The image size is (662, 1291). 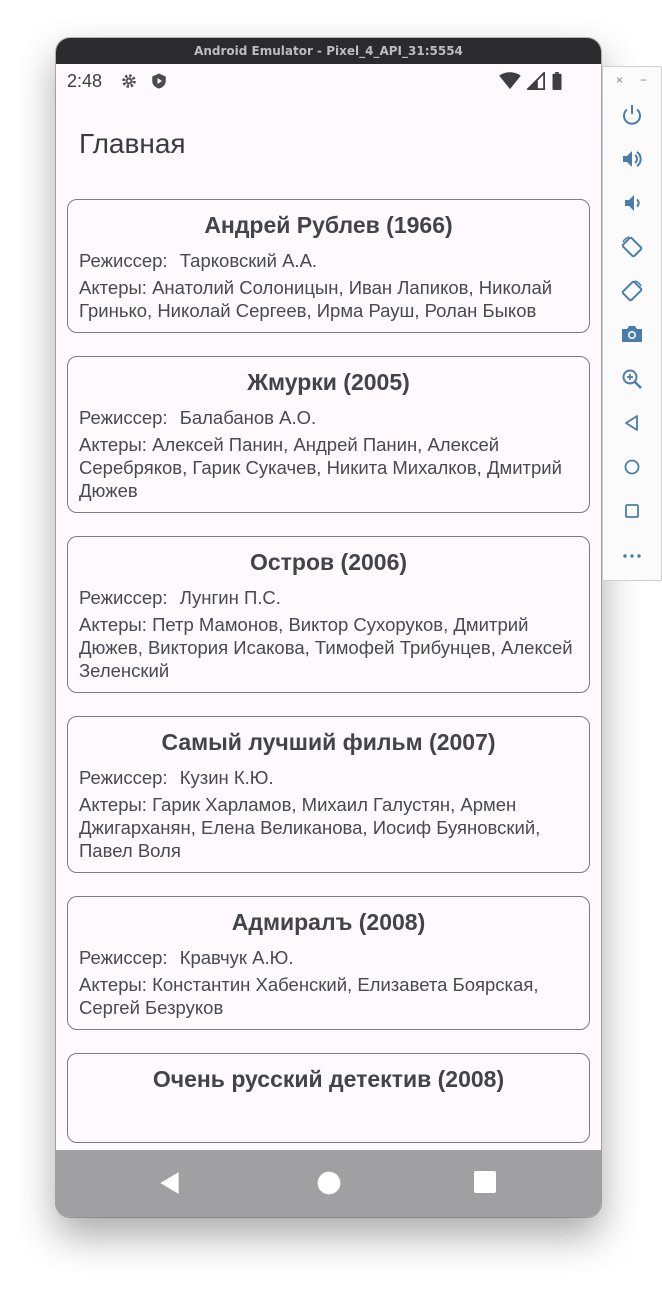 What do you see at coordinates (328, 81) in the screenshot?
I see `status-bar: 2:48` at bounding box center [328, 81].